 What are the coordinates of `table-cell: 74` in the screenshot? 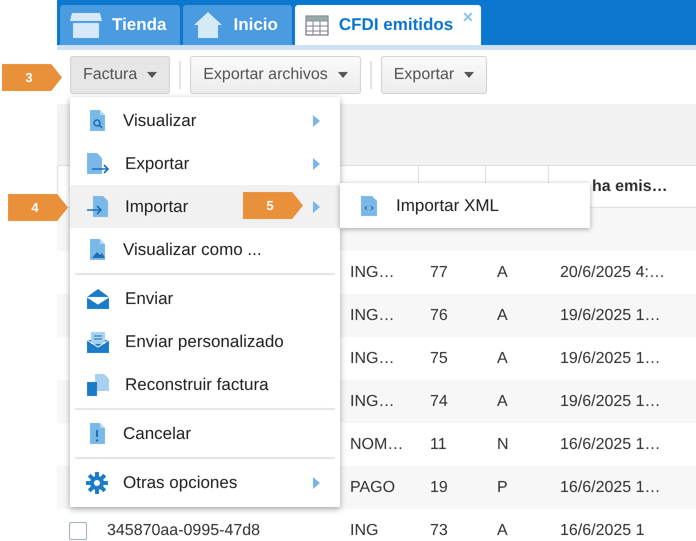 It's located at (439, 401).